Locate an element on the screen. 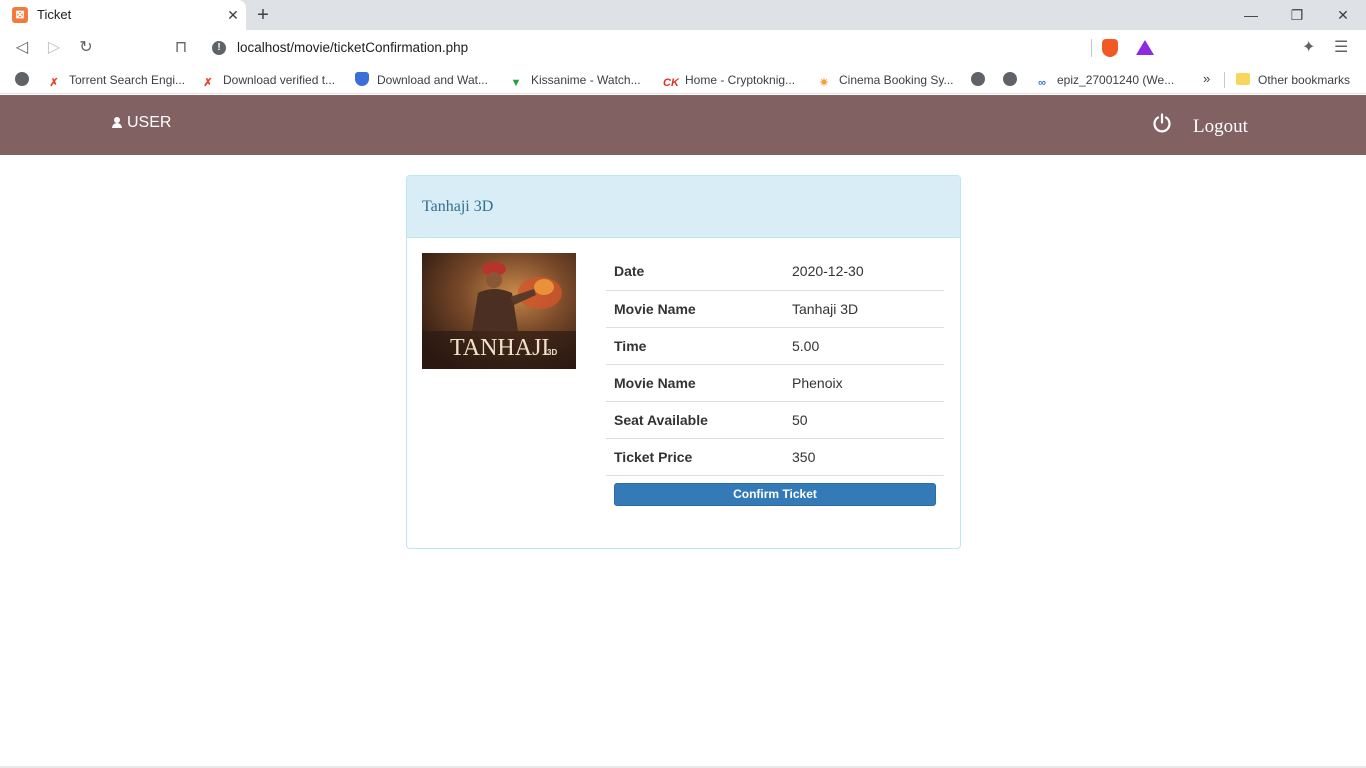 The image size is (1366, 768). table-row: Movie Name Phenoix is located at coordinates (775, 383).